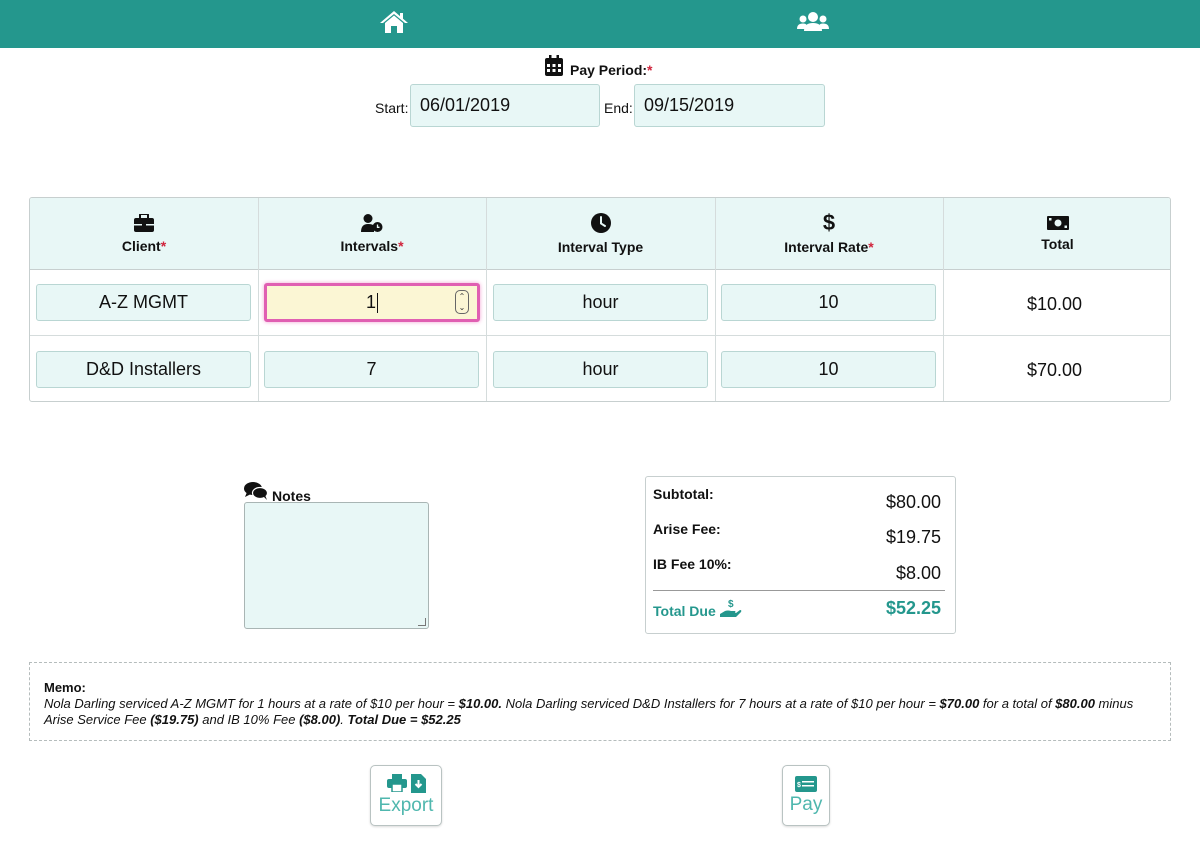 The height and width of the screenshot is (859, 1200). What do you see at coordinates (600, 223) in the screenshot?
I see `clock-icon` at bounding box center [600, 223].